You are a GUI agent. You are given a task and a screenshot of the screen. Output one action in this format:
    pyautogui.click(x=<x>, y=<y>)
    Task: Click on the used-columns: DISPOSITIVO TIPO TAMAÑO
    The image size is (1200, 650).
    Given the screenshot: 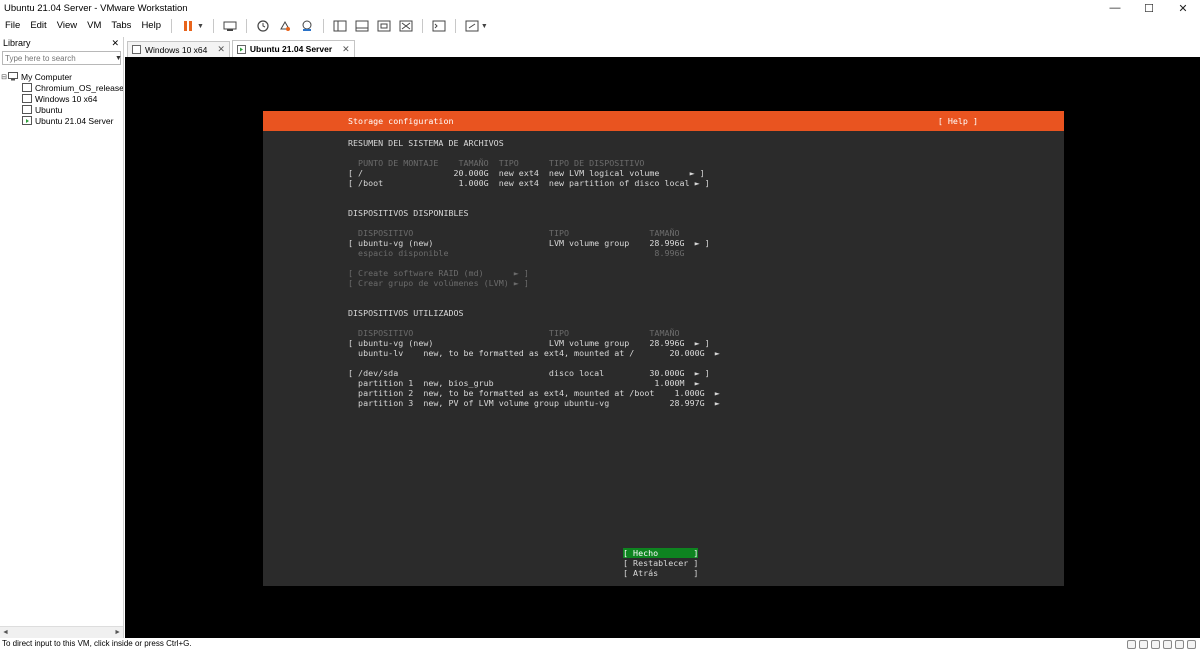 What is the action you would take?
    pyautogui.click(x=514, y=333)
    